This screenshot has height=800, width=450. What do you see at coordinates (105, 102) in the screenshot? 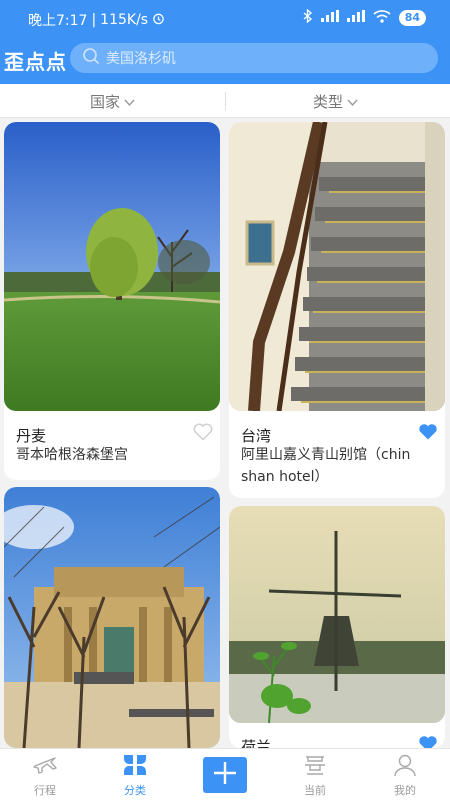
I see `country-filter-label: 国家` at bounding box center [105, 102].